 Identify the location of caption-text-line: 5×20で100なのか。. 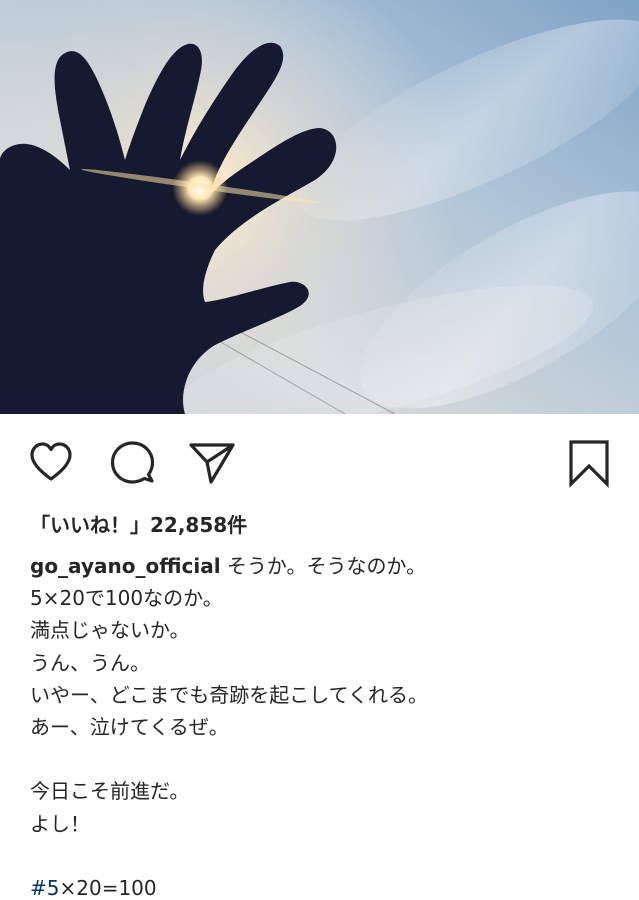
(126, 598).